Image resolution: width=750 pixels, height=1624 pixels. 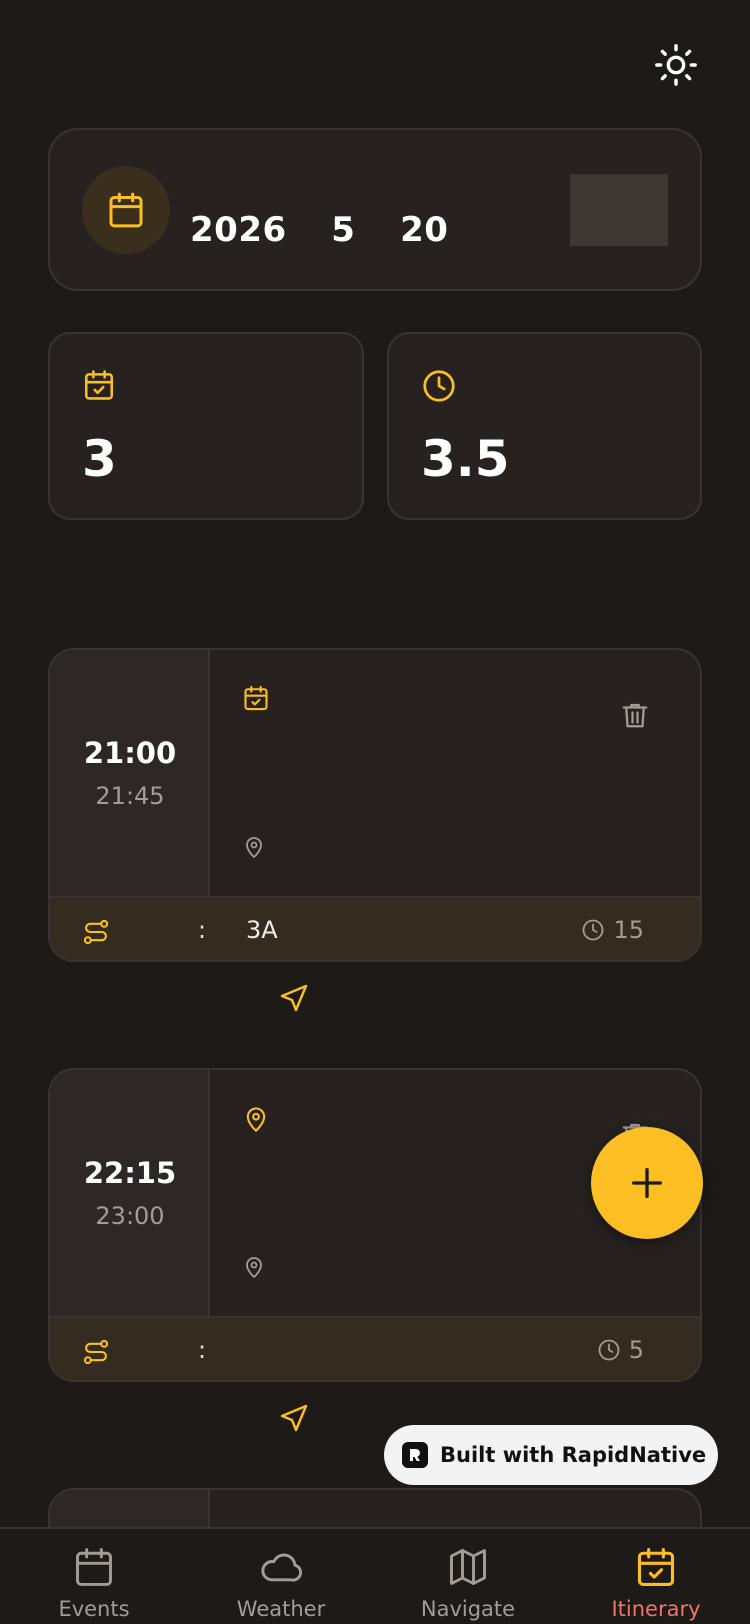 What do you see at coordinates (130, 753) in the screenshot?
I see `start-time: 21:00` at bounding box center [130, 753].